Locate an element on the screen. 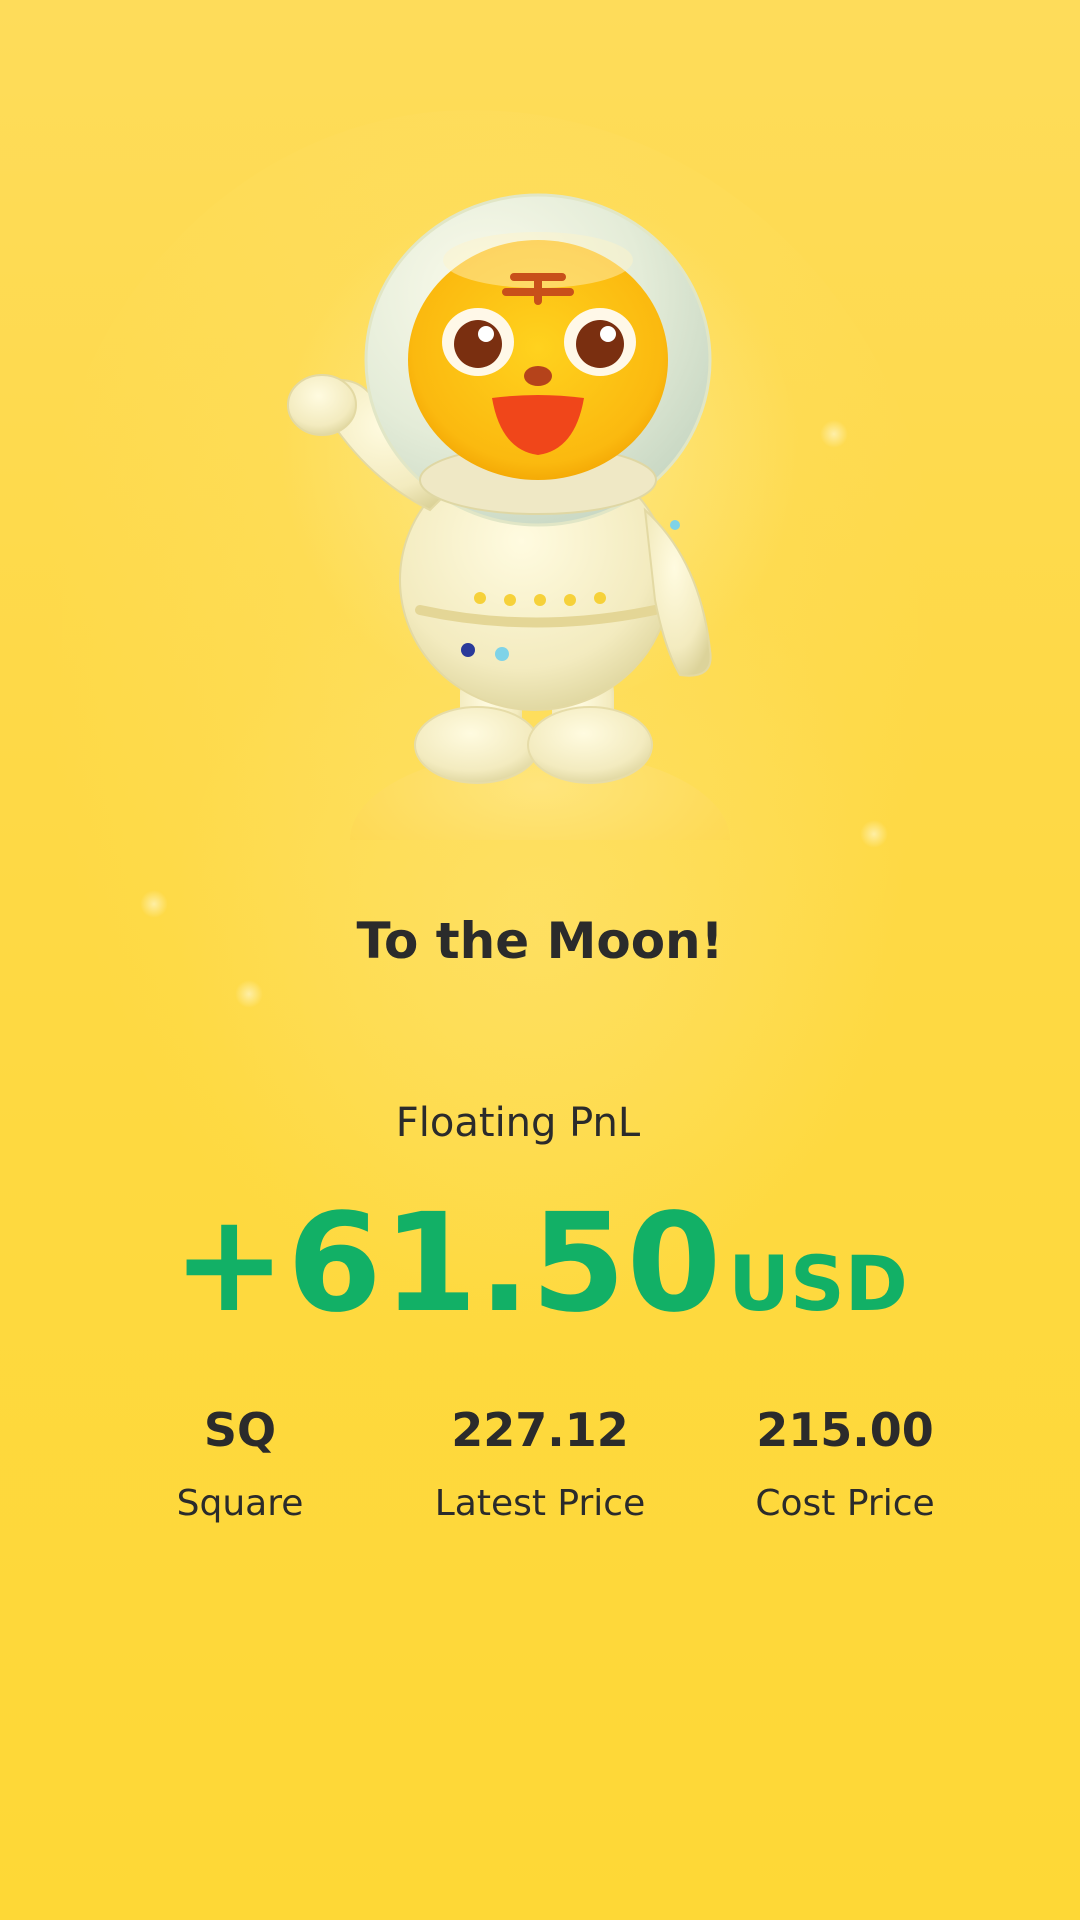 This screenshot has height=1920, width=1080. floating-pnl-value: +61.50USD is located at coordinates (540, 1264).